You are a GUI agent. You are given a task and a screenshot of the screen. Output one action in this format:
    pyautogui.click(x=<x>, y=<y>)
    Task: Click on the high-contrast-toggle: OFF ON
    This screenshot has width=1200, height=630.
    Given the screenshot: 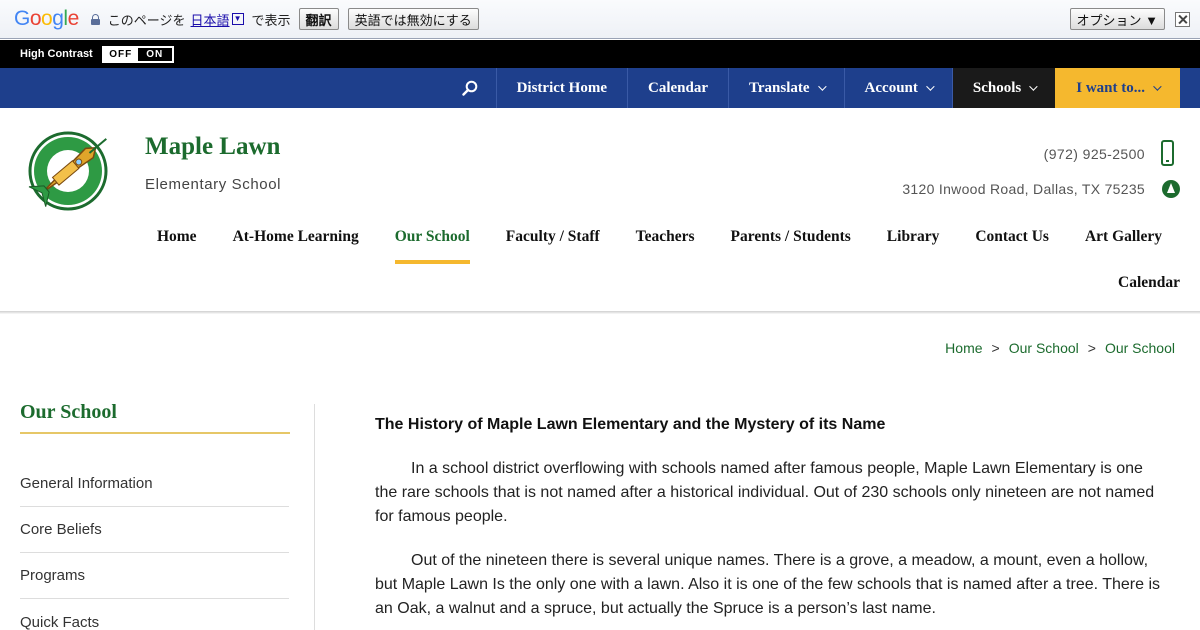 What is the action you would take?
    pyautogui.click(x=137, y=54)
    